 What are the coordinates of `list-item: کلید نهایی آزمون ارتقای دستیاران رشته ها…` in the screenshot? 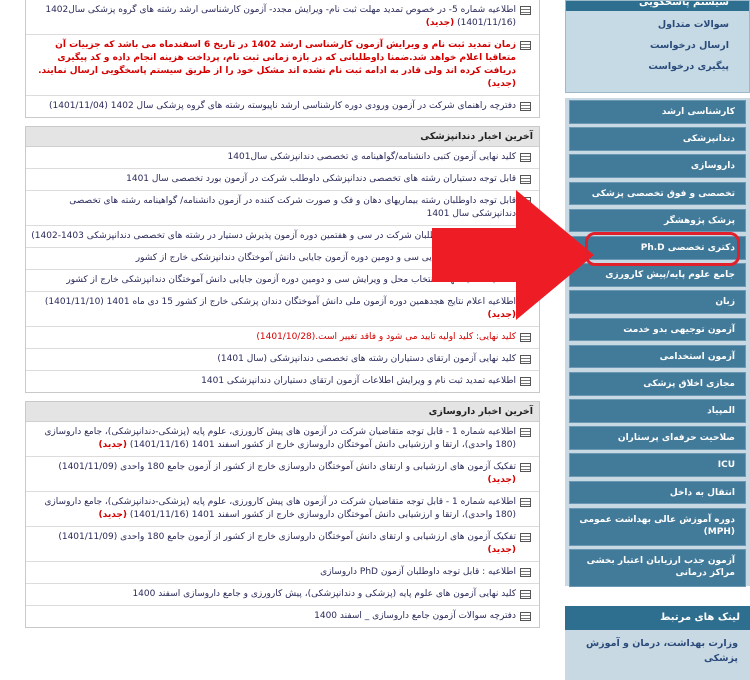 It's located at (282, 360).